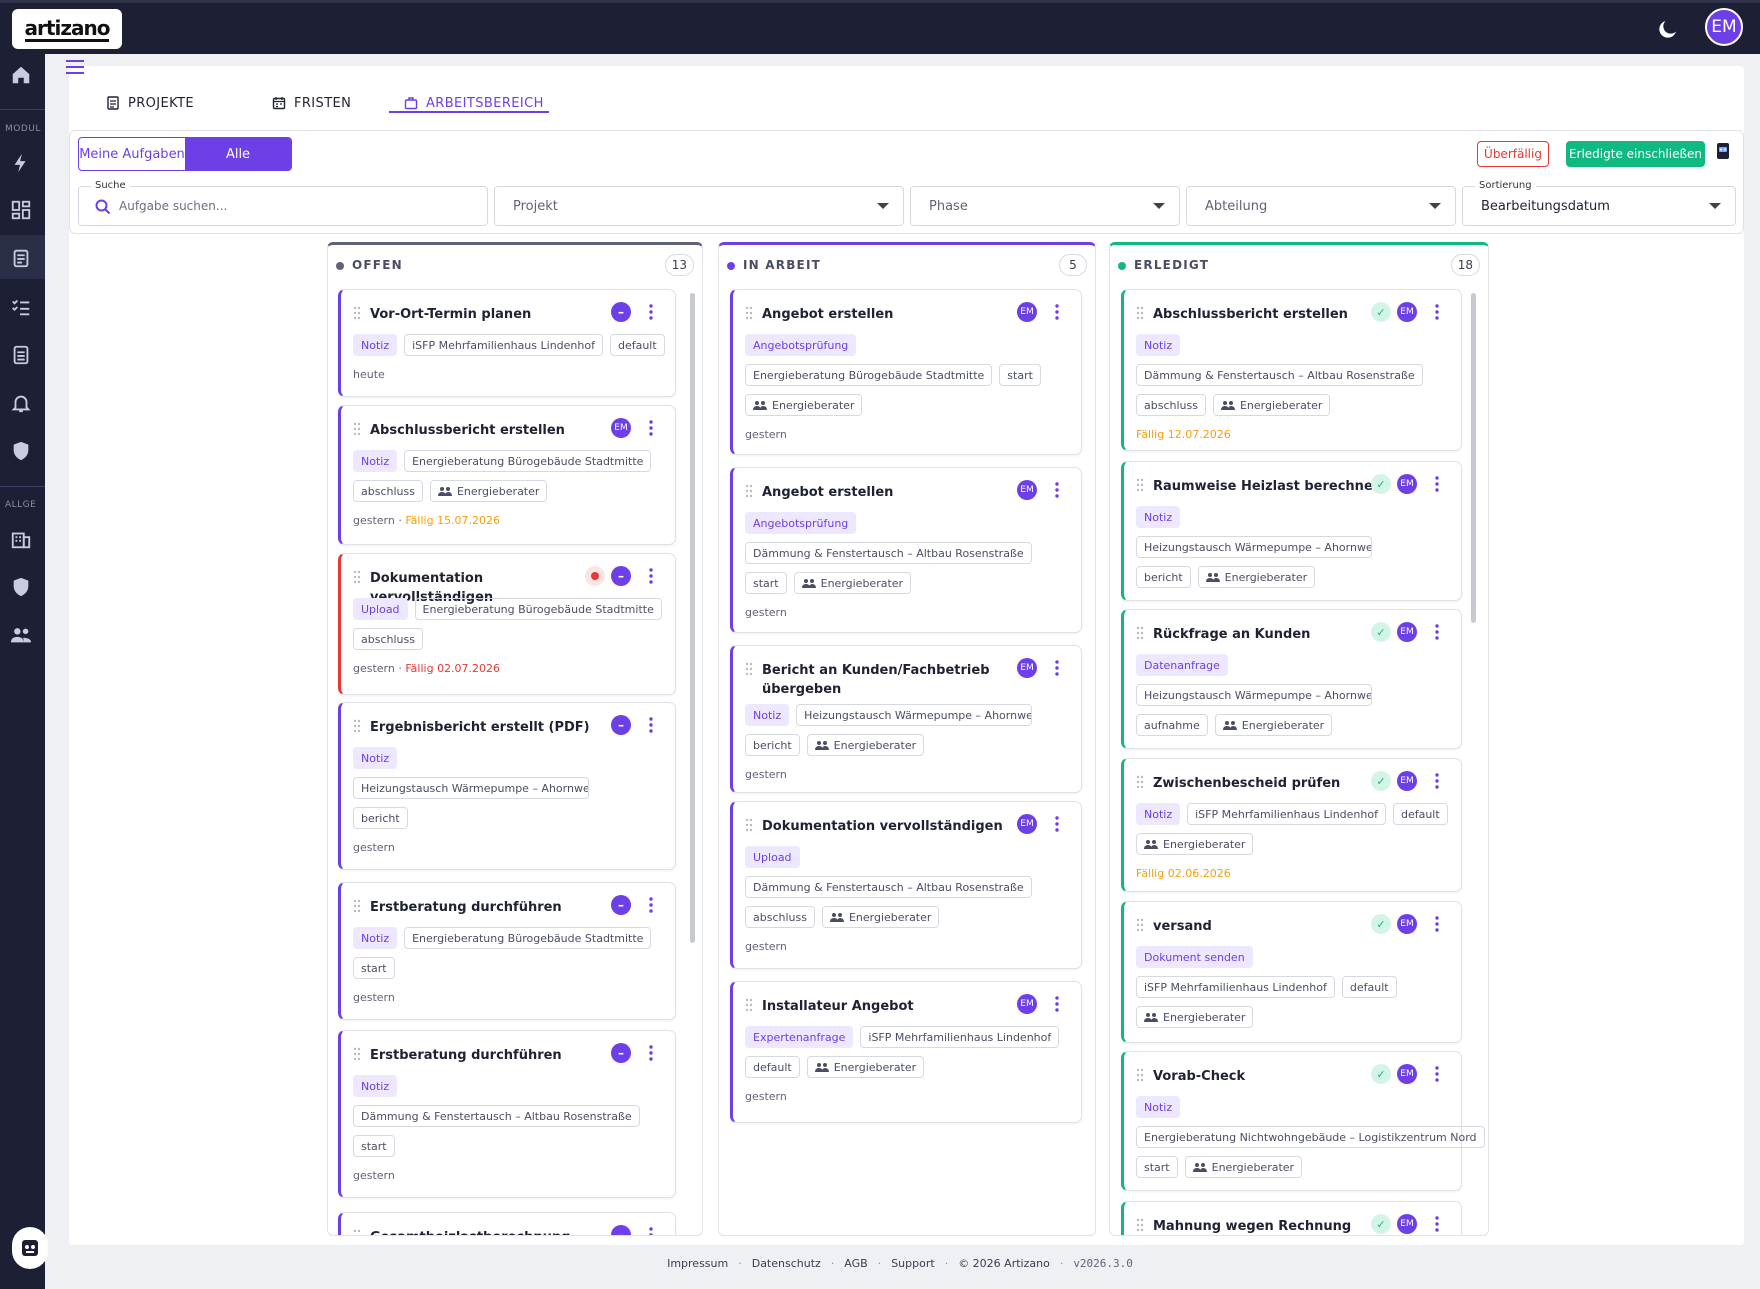 Image resolution: width=1760 pixels, height=1289 pixels. What do you see at coordinates (67, 29) in the screenshot?
I see `artizano-logo: artizano` at bounding box center [67, 29].